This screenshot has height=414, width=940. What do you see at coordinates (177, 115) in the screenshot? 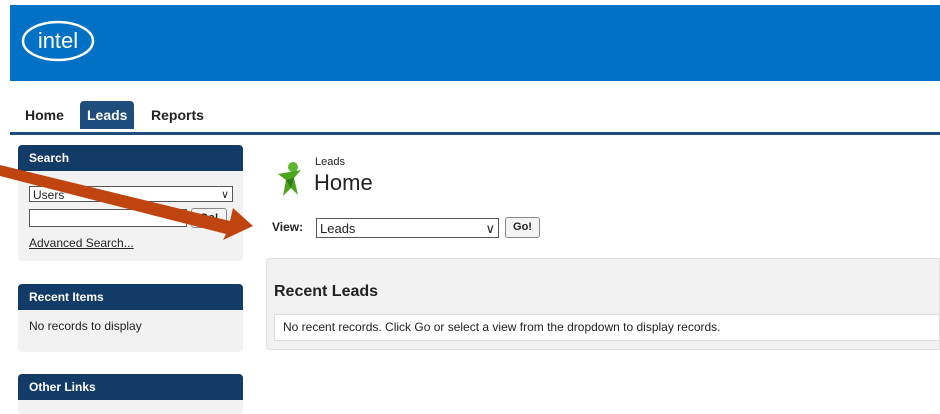
I see `tab-reports: Reports` at bounding box center [177, 115].